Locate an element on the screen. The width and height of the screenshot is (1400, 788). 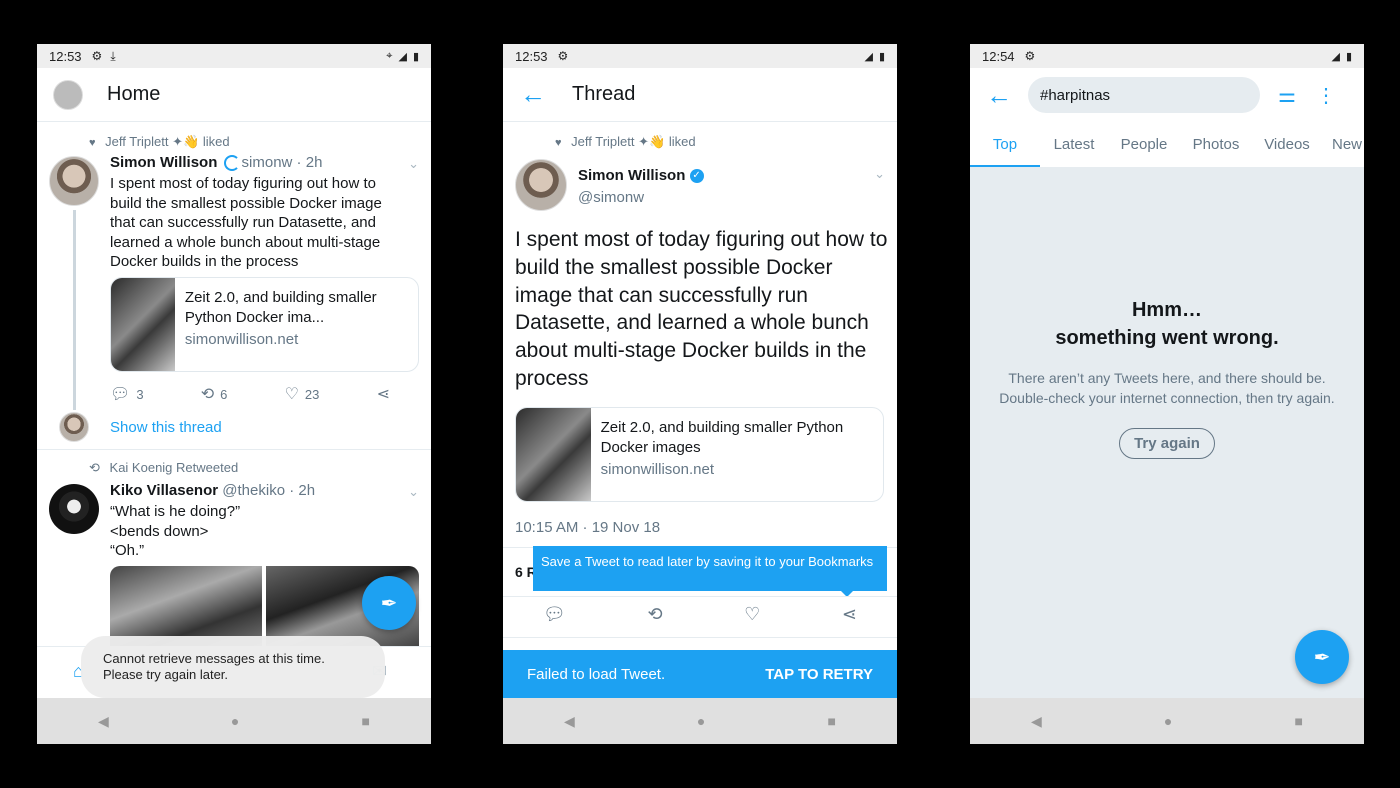
tweet-header: Kiko Villasenor @thekiko · 2h is located at coordinates (212, 490).